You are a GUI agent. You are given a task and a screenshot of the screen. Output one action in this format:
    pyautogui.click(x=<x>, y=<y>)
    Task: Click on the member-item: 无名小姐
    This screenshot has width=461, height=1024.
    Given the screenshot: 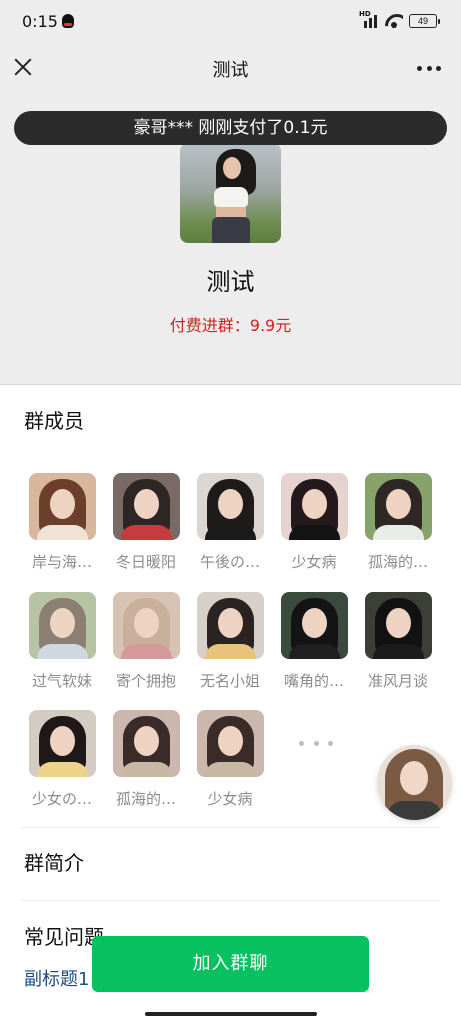 What is the action you would take?
    pyautogui.click(x=230, y=641)
    